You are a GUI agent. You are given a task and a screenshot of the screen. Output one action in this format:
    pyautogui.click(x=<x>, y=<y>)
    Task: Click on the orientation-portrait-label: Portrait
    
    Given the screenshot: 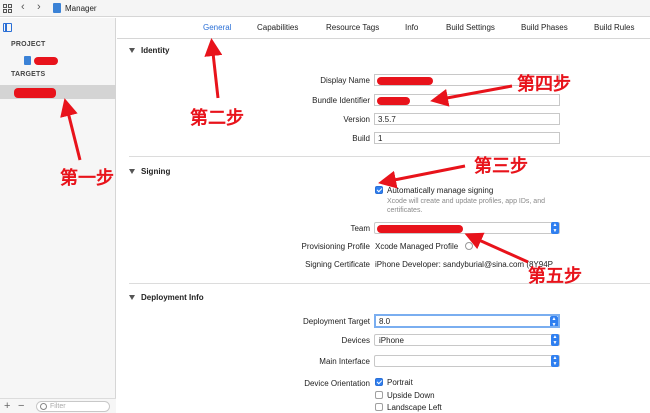 What is the action you would take?
    pyautogui.click(x=400, y=382)
    